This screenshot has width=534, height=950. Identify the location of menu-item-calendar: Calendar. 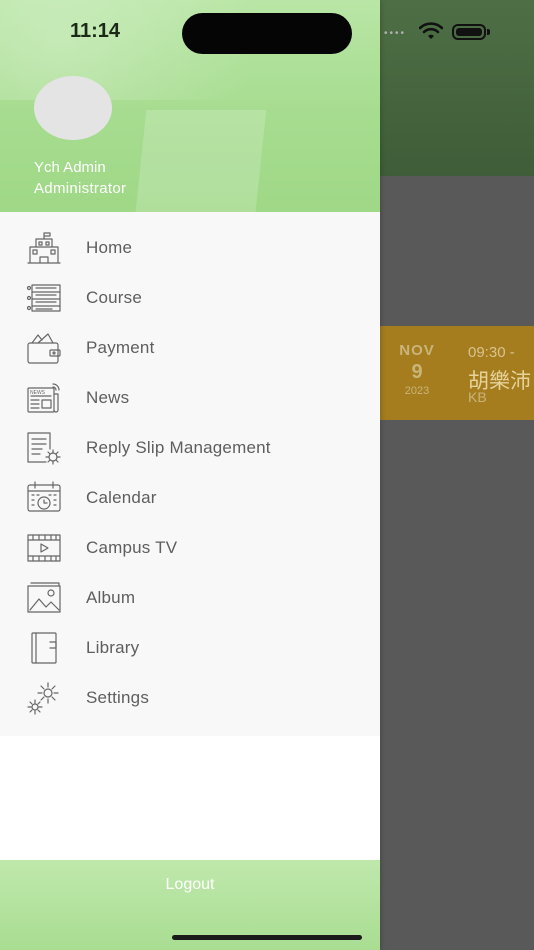
(190, 498).